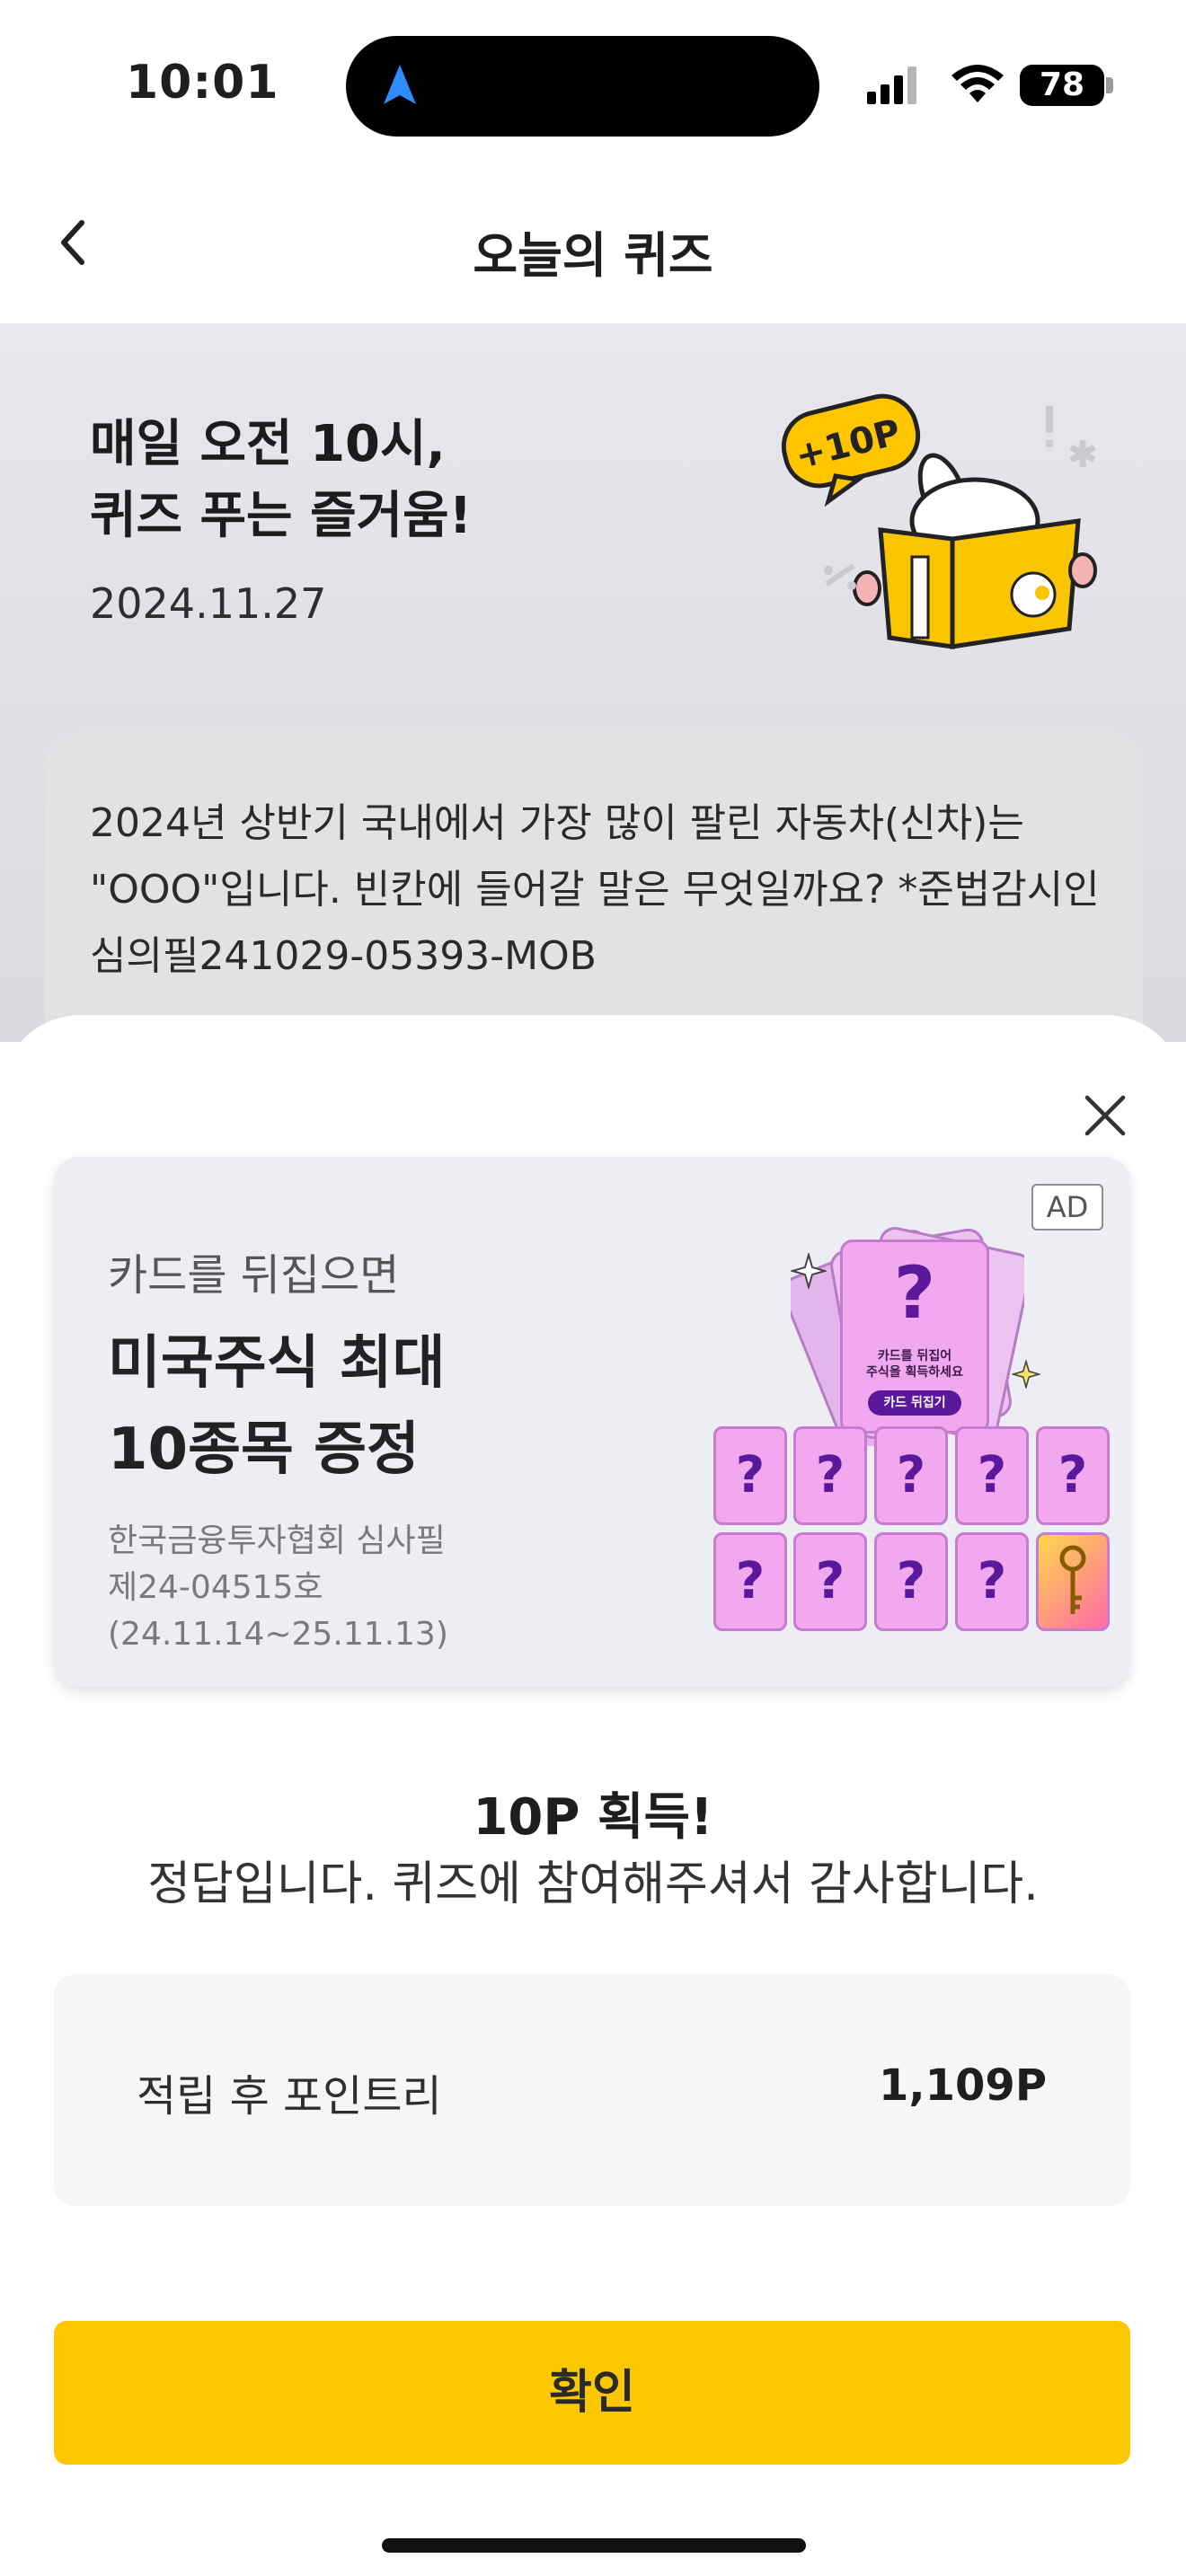 The width and height of the screenshot is (1186, 2576). I want to click on battery-icon: 78, so click(1062, 85).